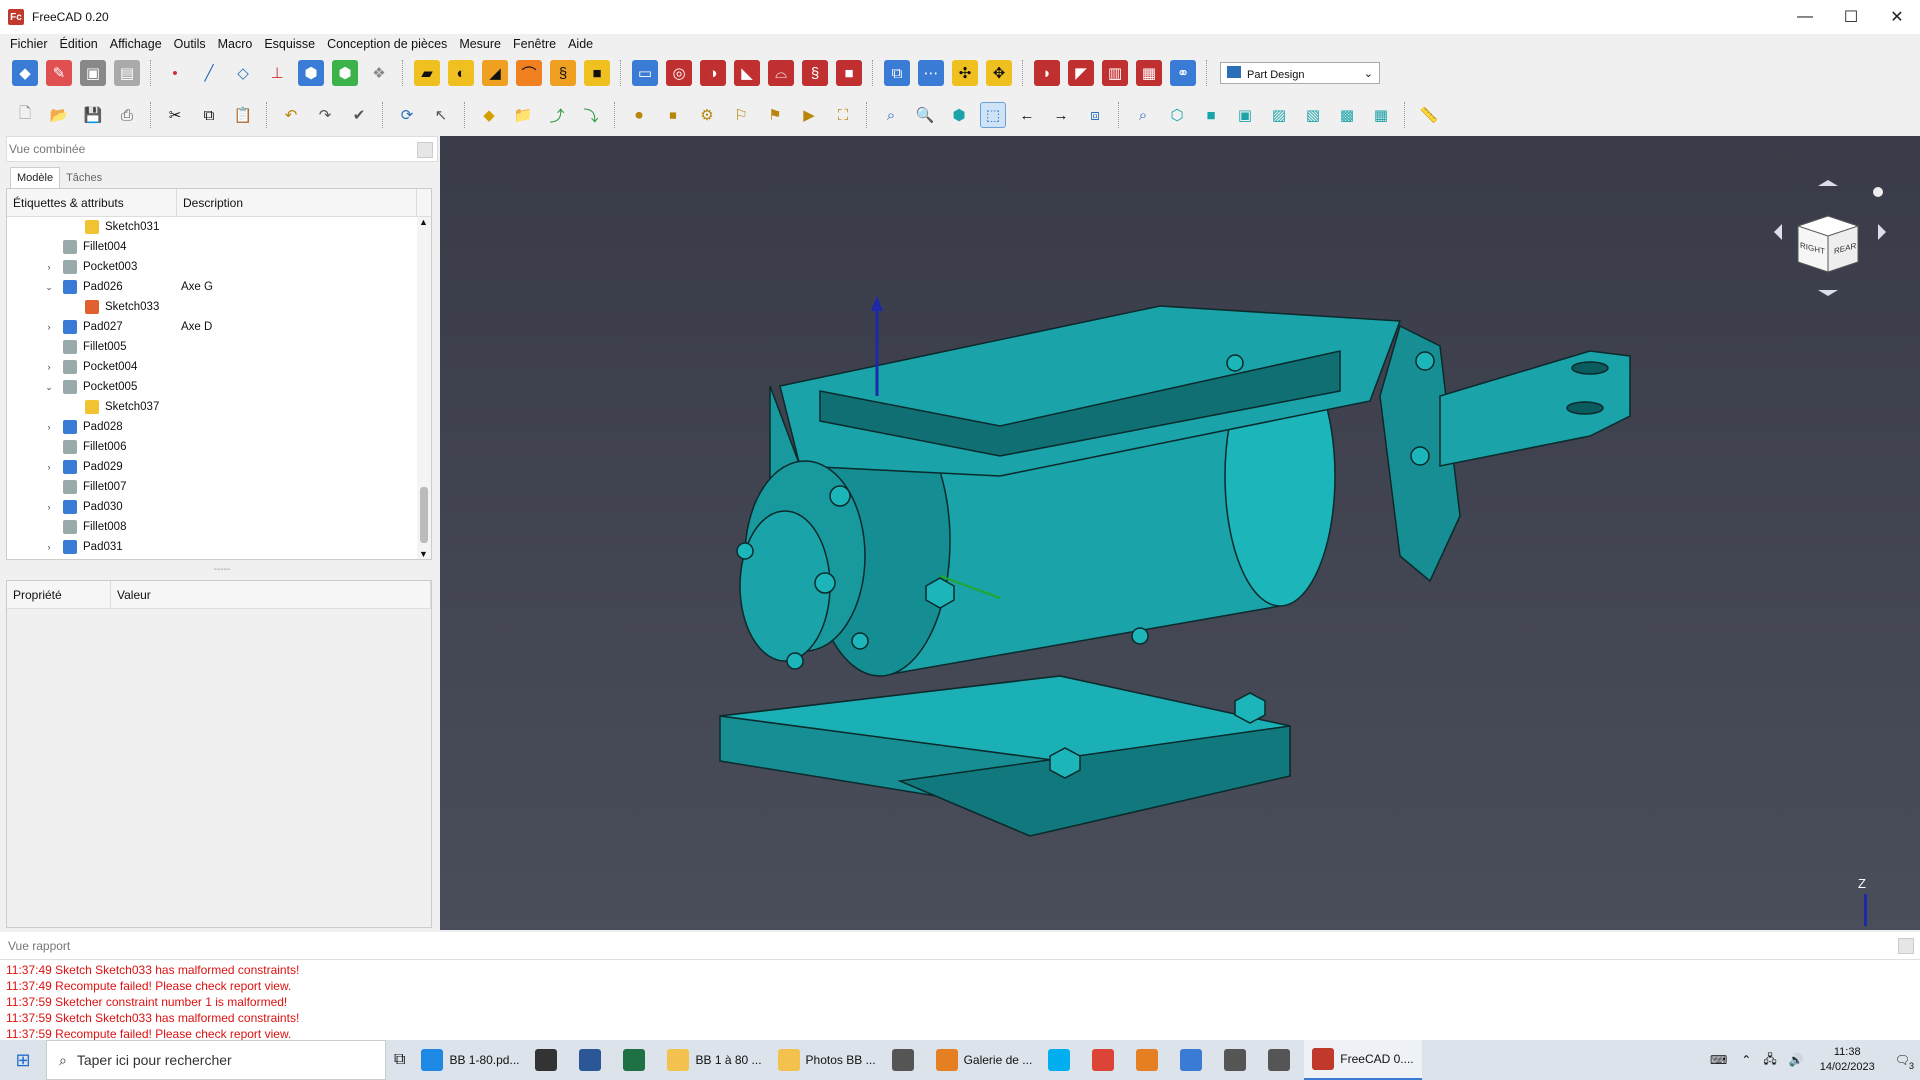 This screenshot has height=1080, width=1920. What do you see at coordinates (965, 73) in the screenshot?
I see `polar-pattern-icon: ✣` at bounding box center [965, 73].